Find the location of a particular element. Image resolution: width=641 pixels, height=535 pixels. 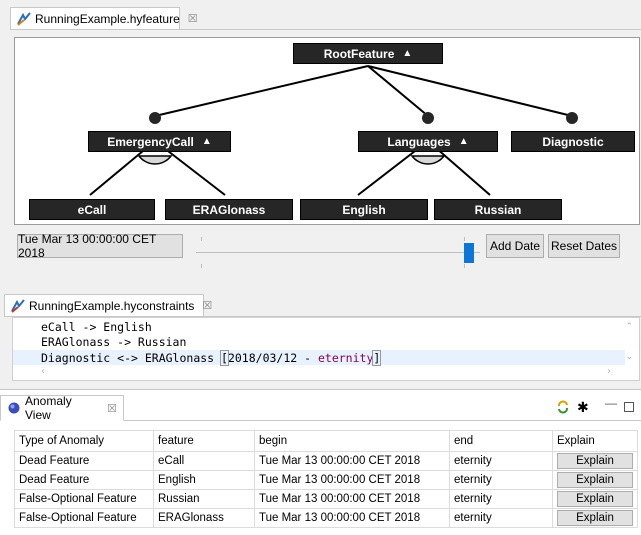

scroll-left-icon: ‹ is located at coordinates (43, 371).